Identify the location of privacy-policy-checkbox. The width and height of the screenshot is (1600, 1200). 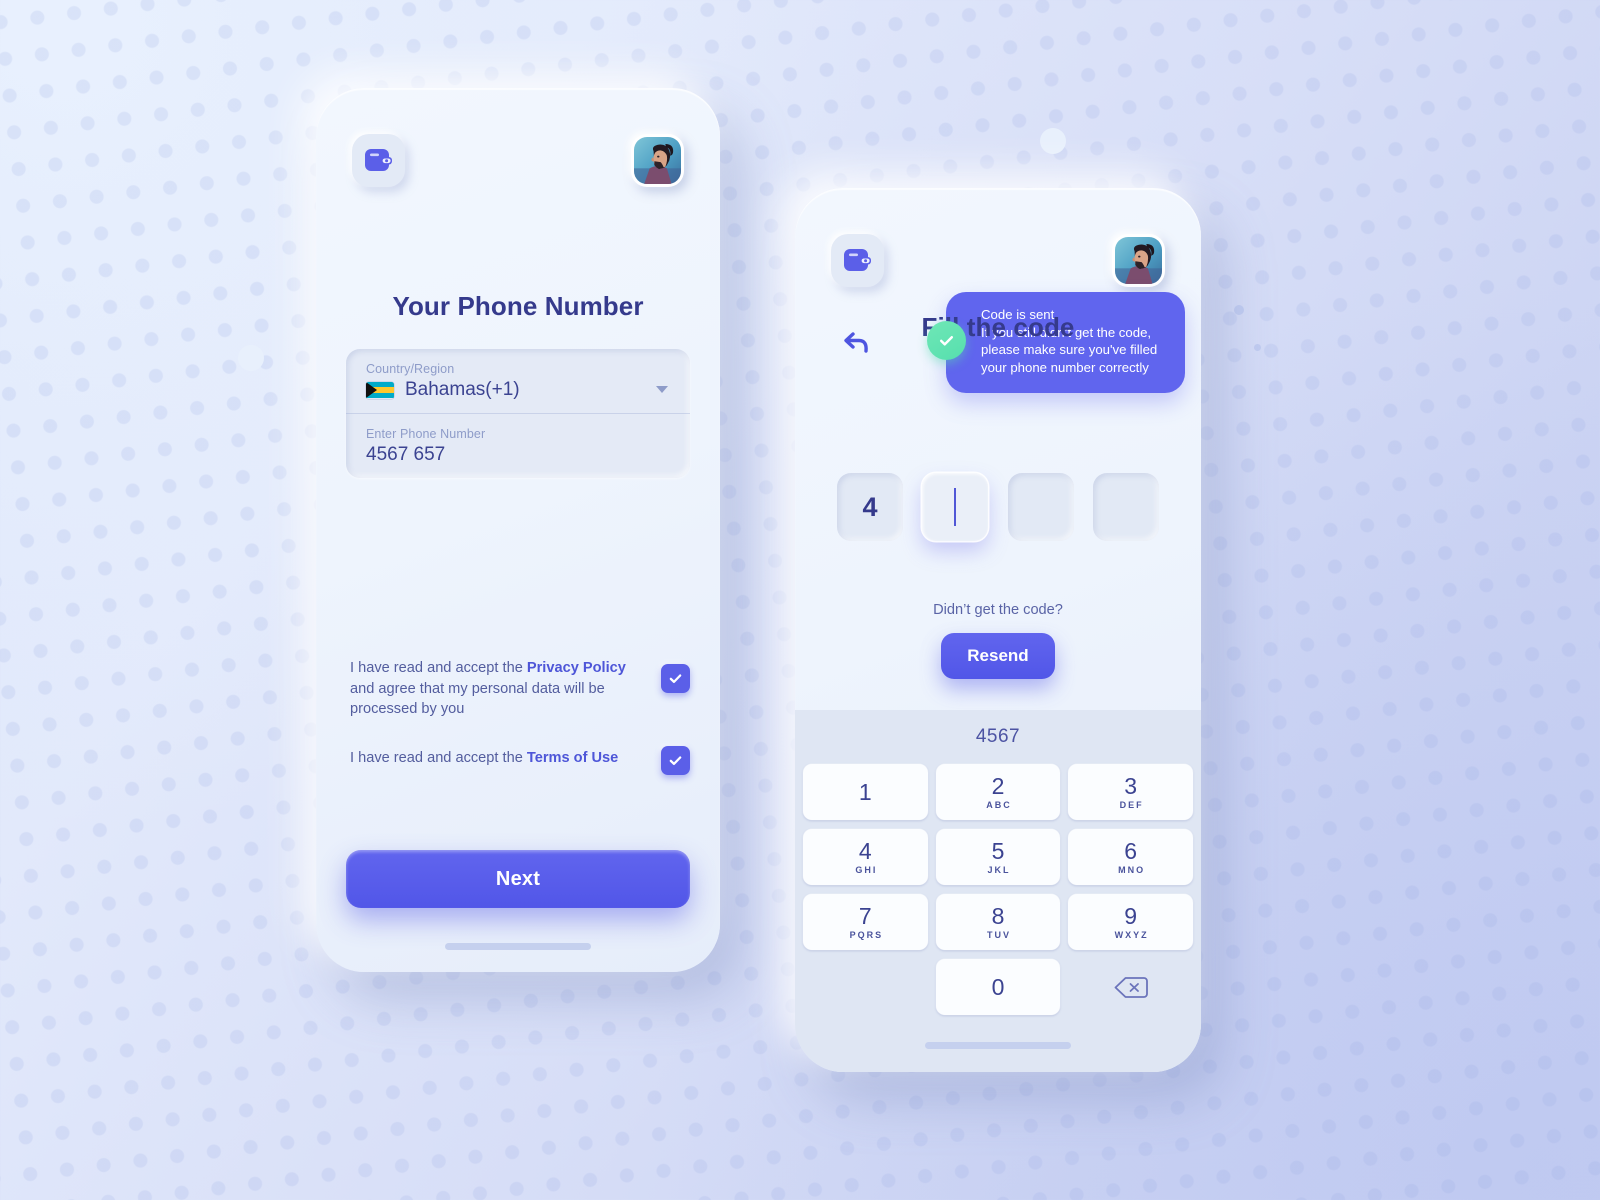
(675, 678).